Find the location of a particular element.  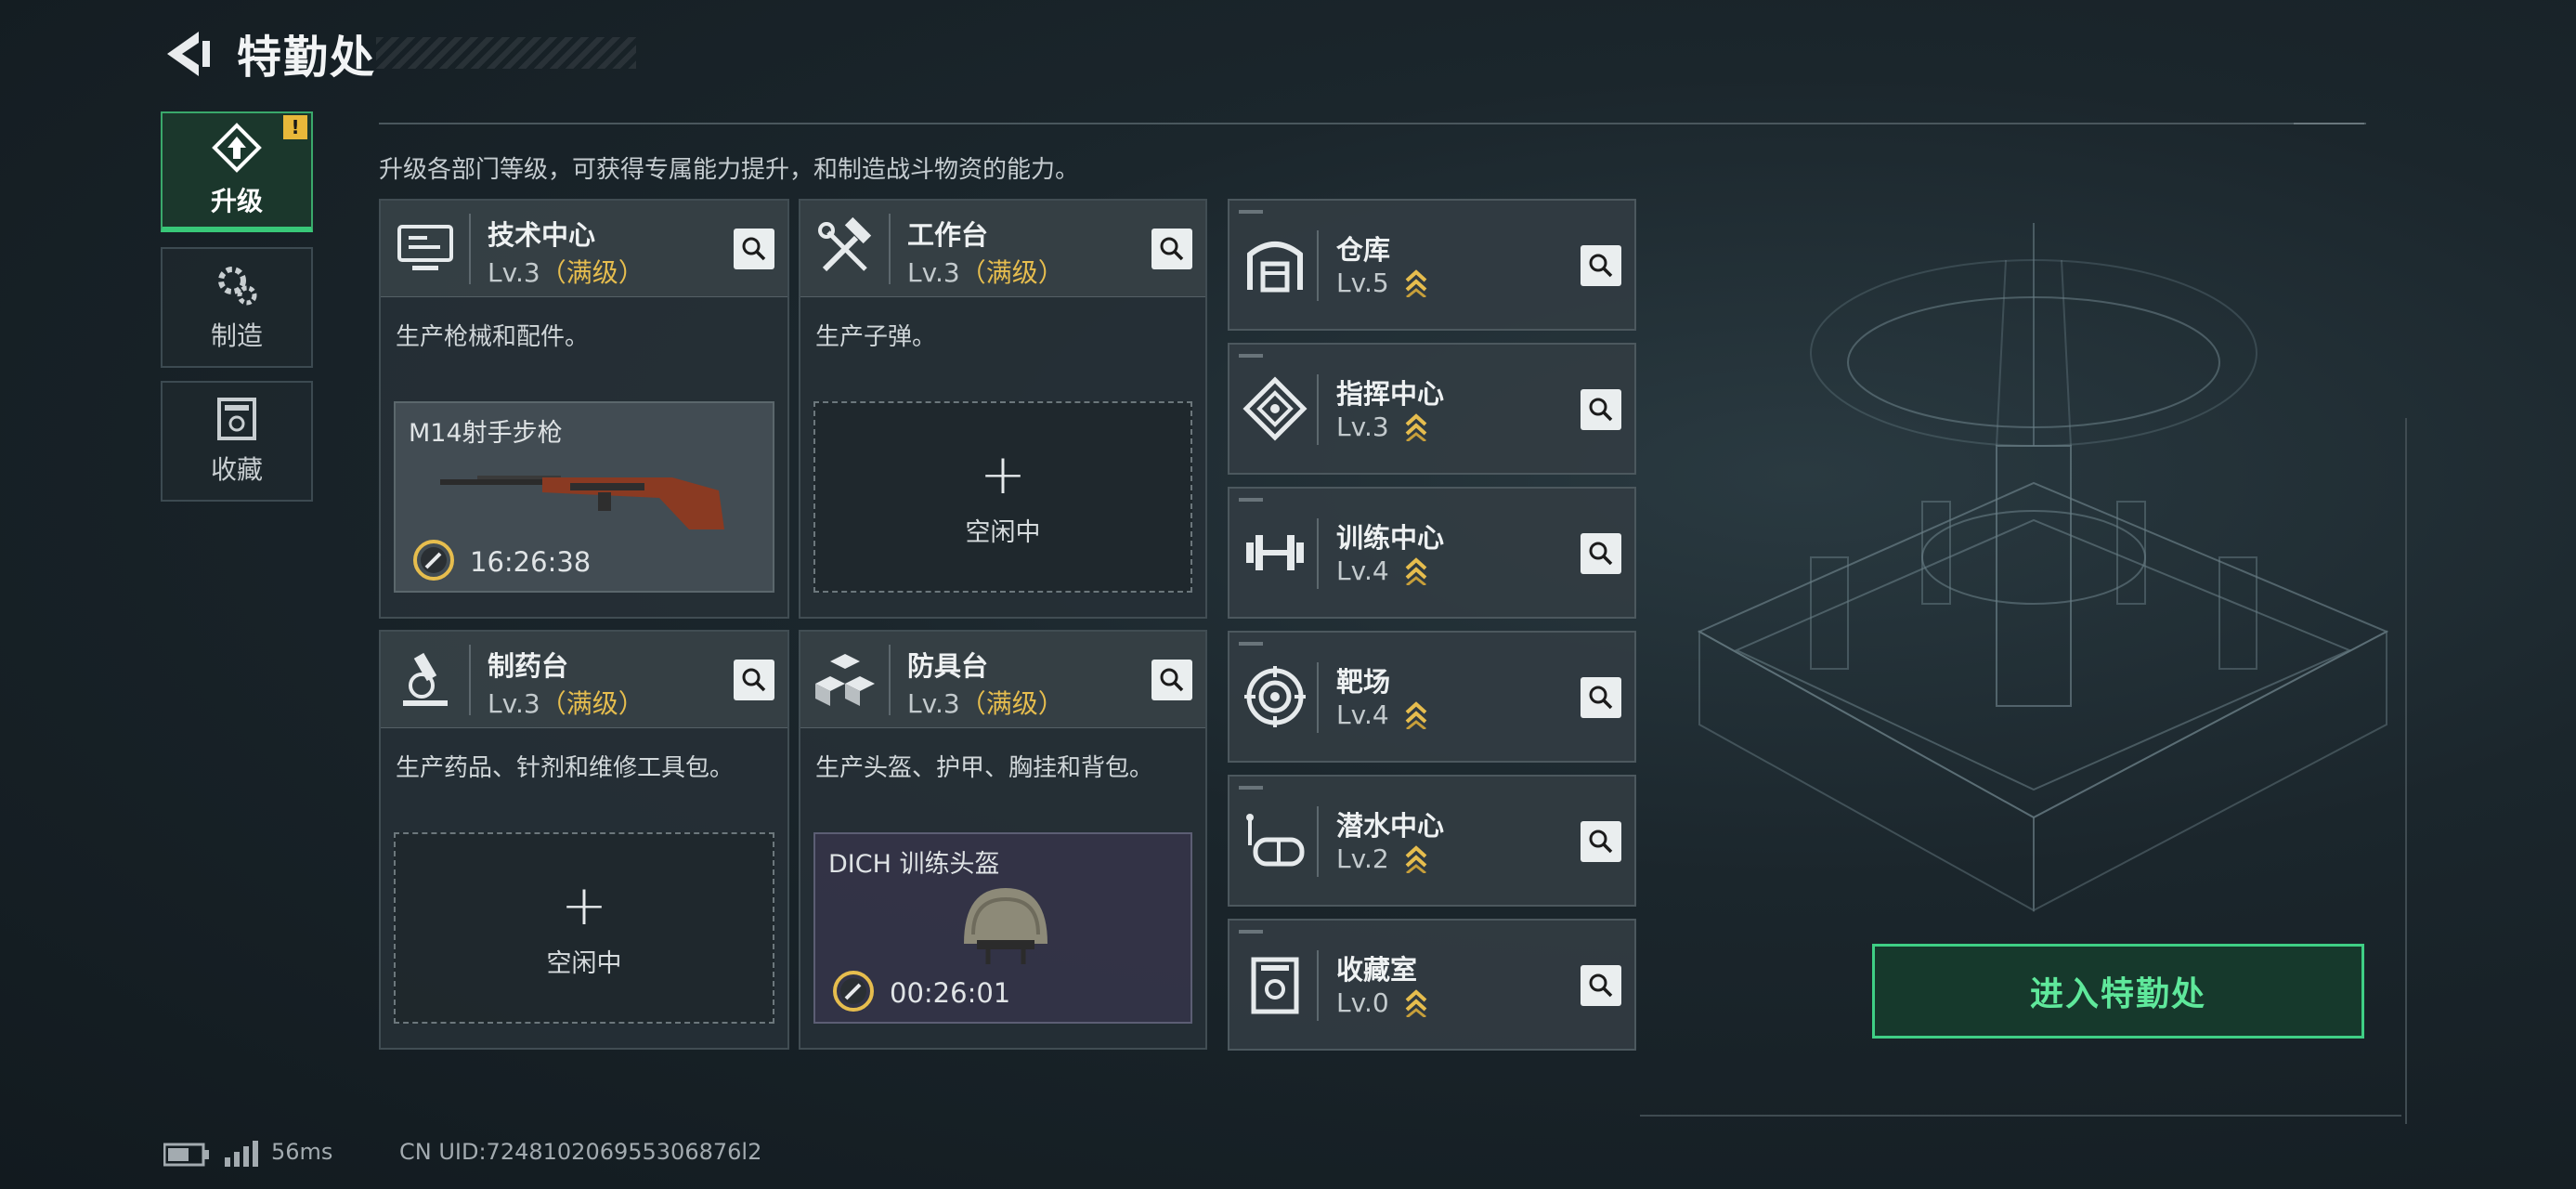

tab-craft: 制造 is located at coordinates (237, 307).